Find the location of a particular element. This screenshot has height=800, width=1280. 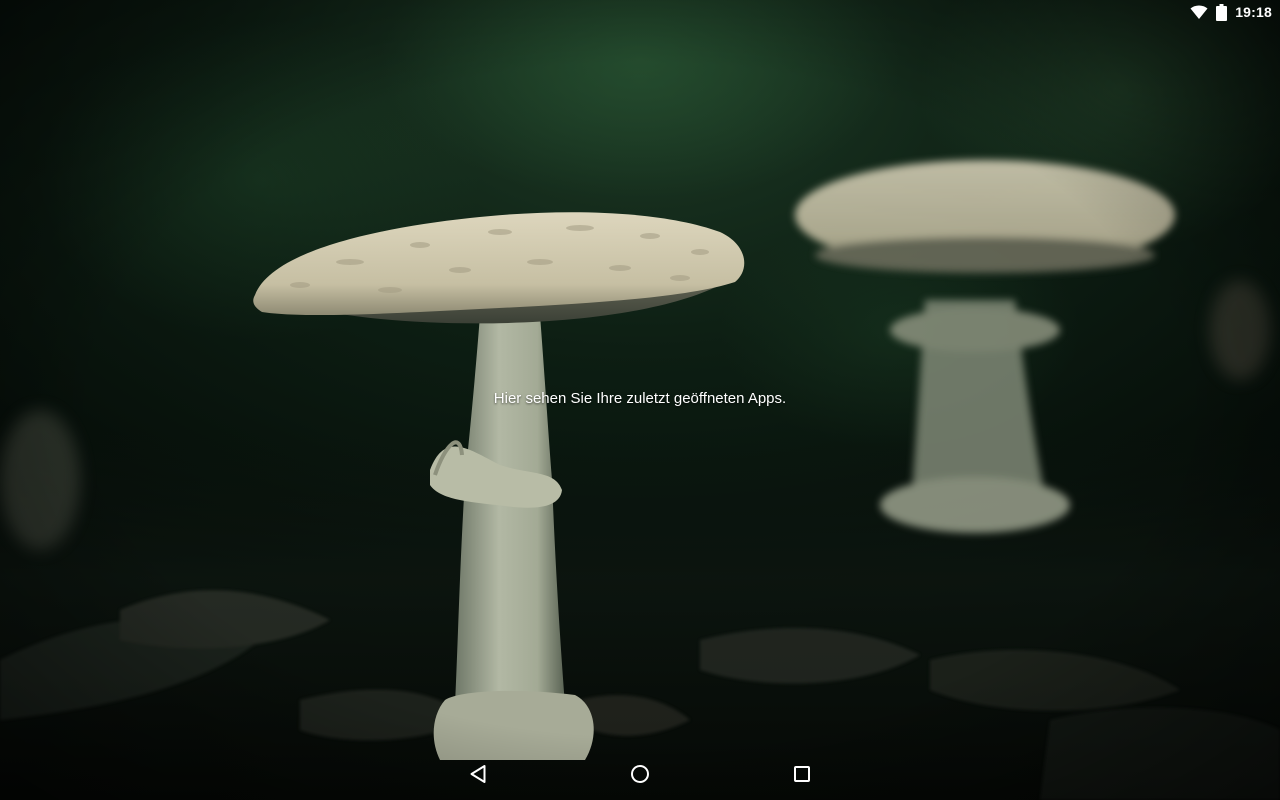

wifi-icon is located at coordinates (1199, 12).